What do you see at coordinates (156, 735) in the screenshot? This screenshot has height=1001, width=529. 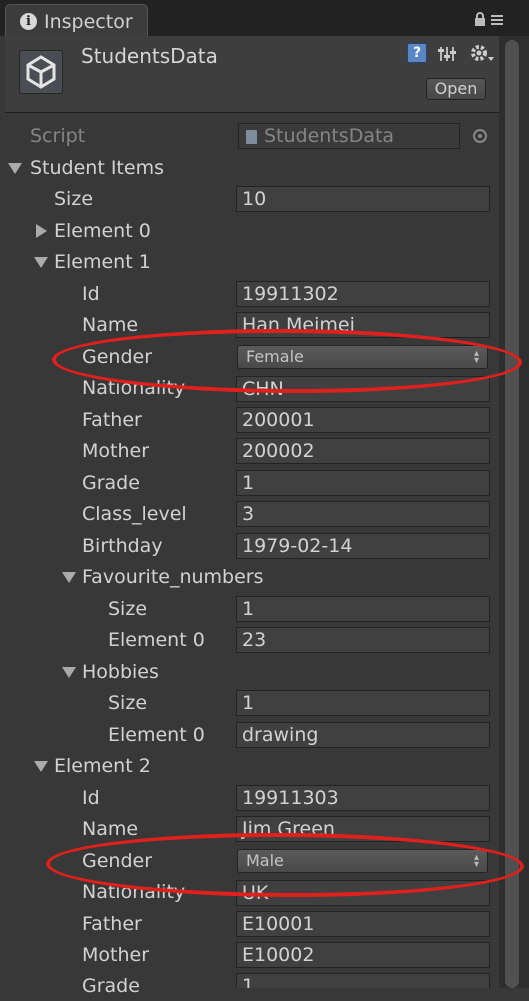 I see `hobbies-element-0-label: Element 0` at bounding box center [156, 735].